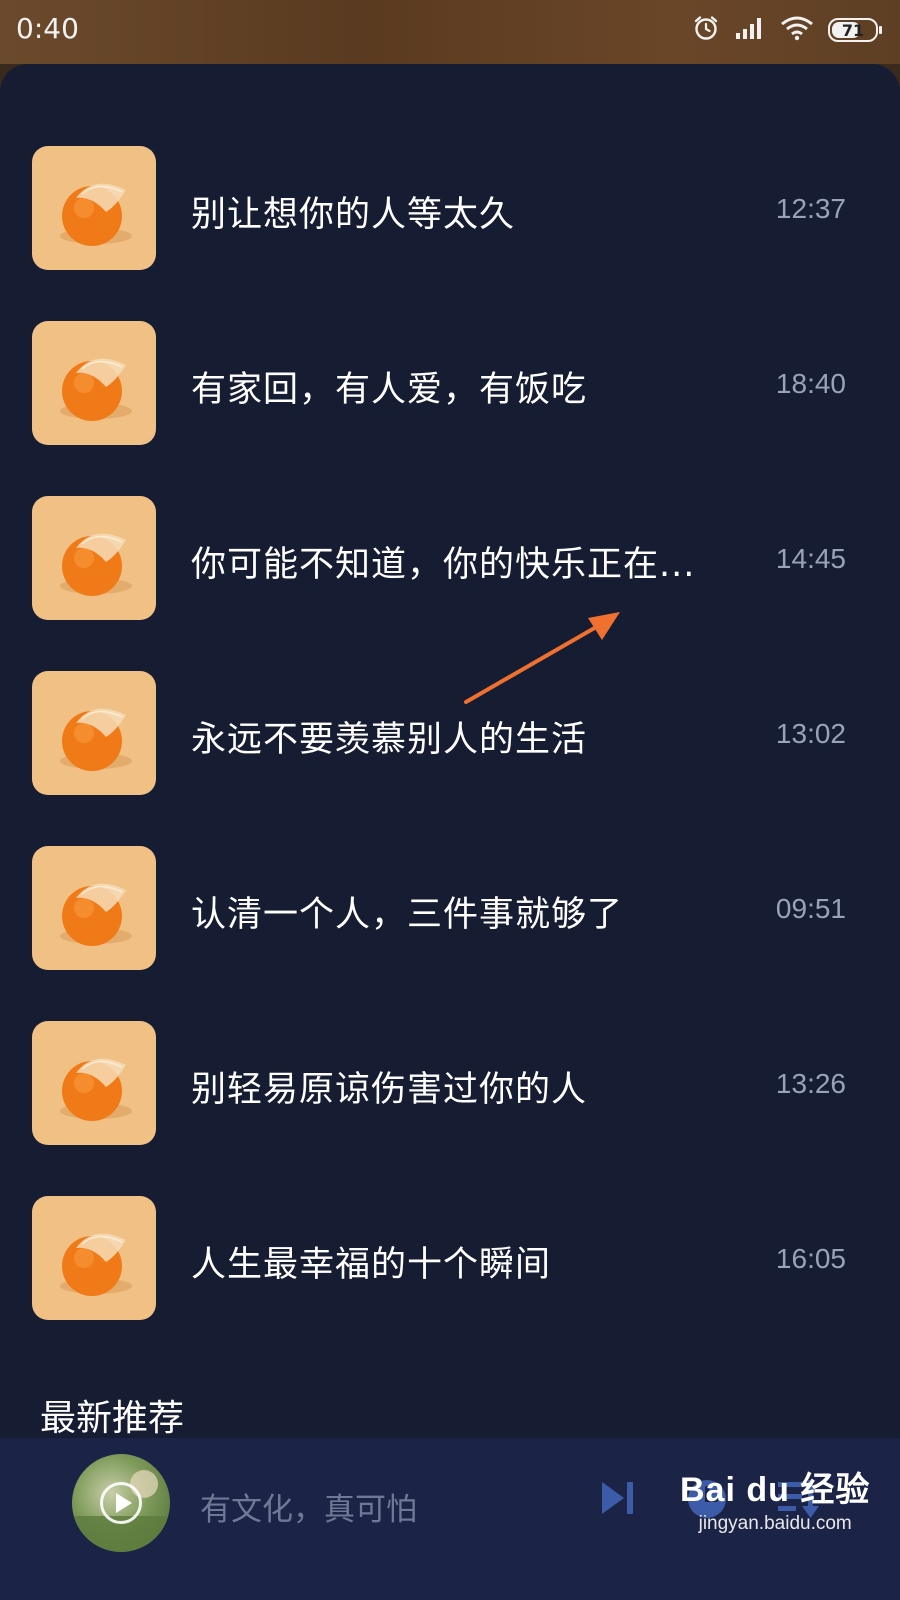  What do you see at coordinates (810, 383) in the screenshot?
I see `article-time: 18:40` at bounding box center [810, 383].